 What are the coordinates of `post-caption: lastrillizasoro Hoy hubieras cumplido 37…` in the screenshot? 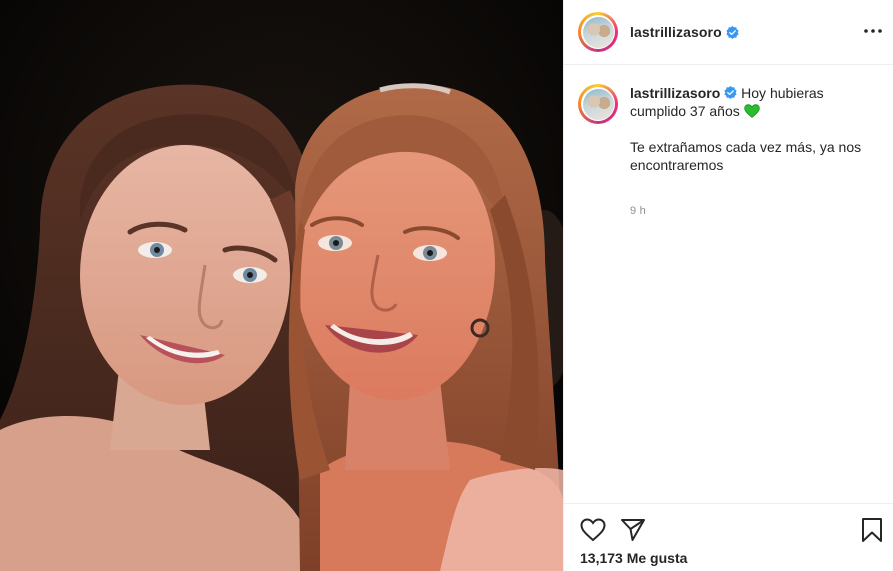 It's located at (730, 152).